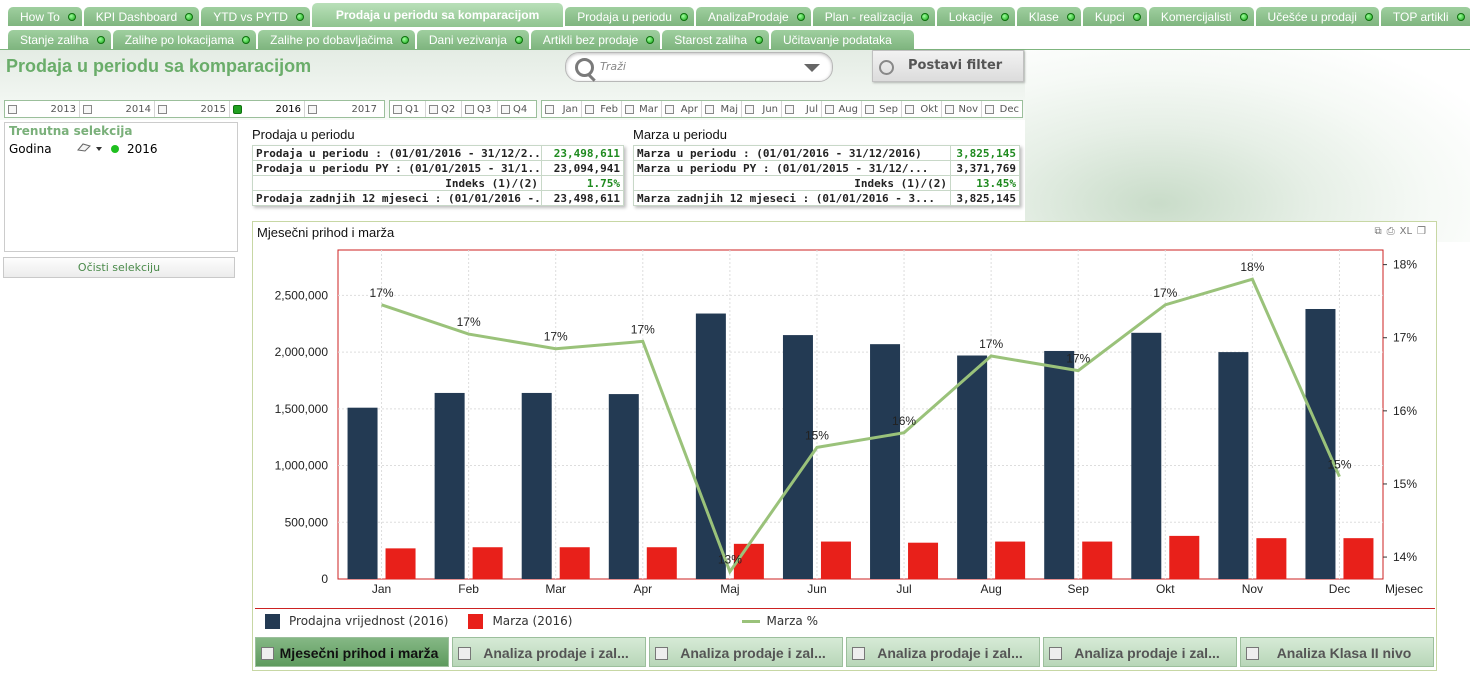 This screenshot has width=1470, height=682. What do you see at coordinates (468, 589) in the screenshot?
I see `x-tick-label: Feb` at bounding box center [468, 589].